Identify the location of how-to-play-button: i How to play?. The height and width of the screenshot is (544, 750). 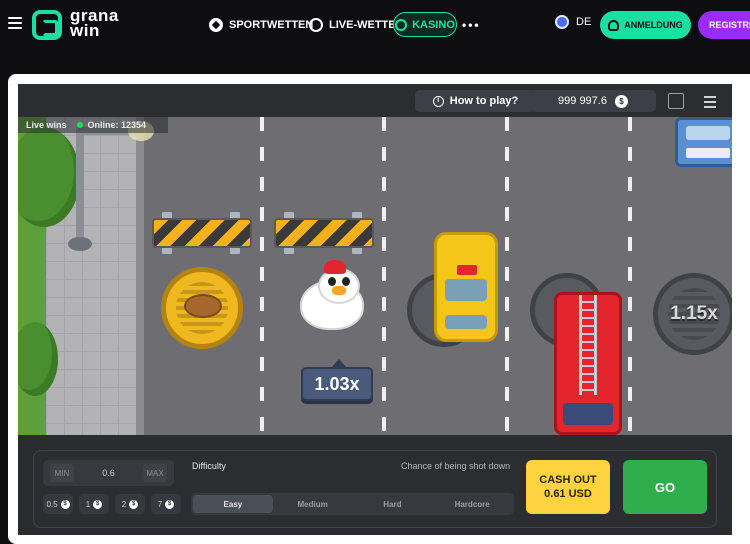
(475, 101).